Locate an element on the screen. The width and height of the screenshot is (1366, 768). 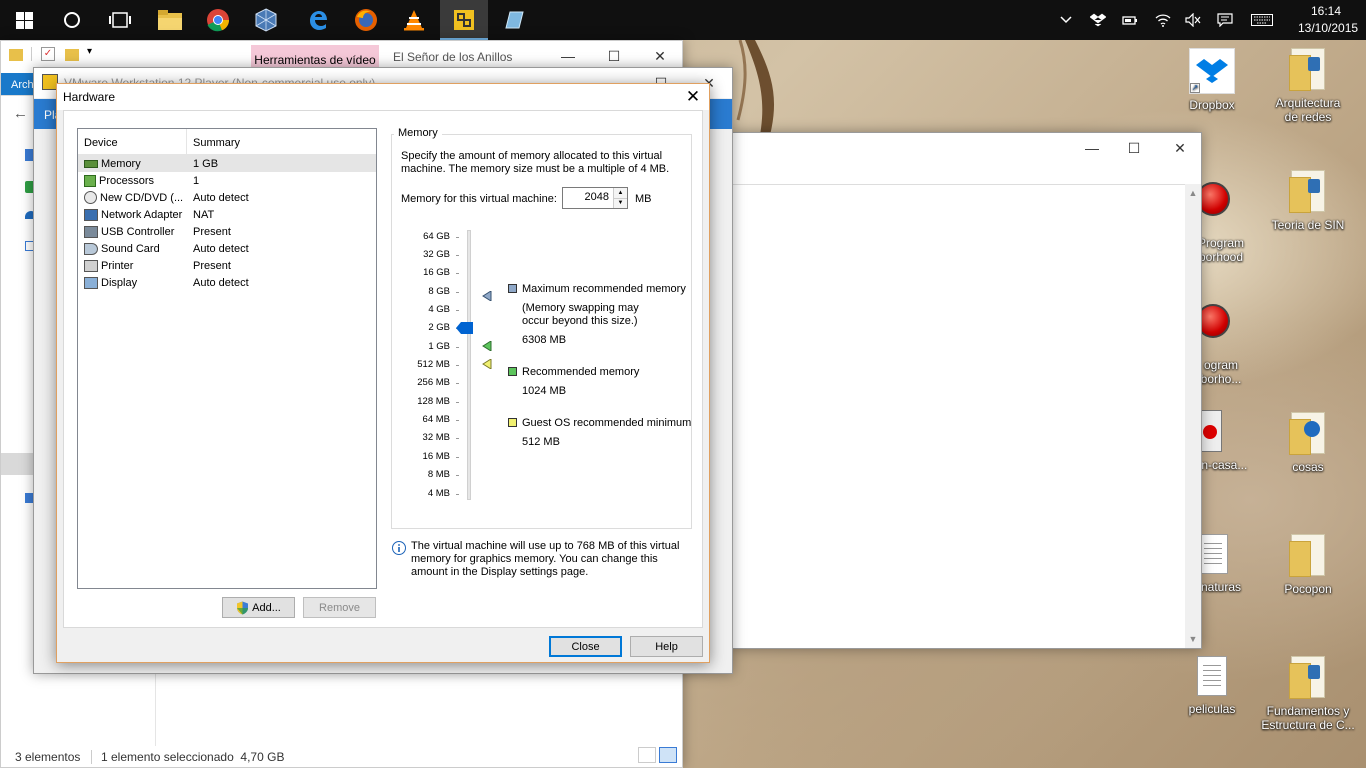
scale-label: 1 GB is located at coordinates (439, 346).